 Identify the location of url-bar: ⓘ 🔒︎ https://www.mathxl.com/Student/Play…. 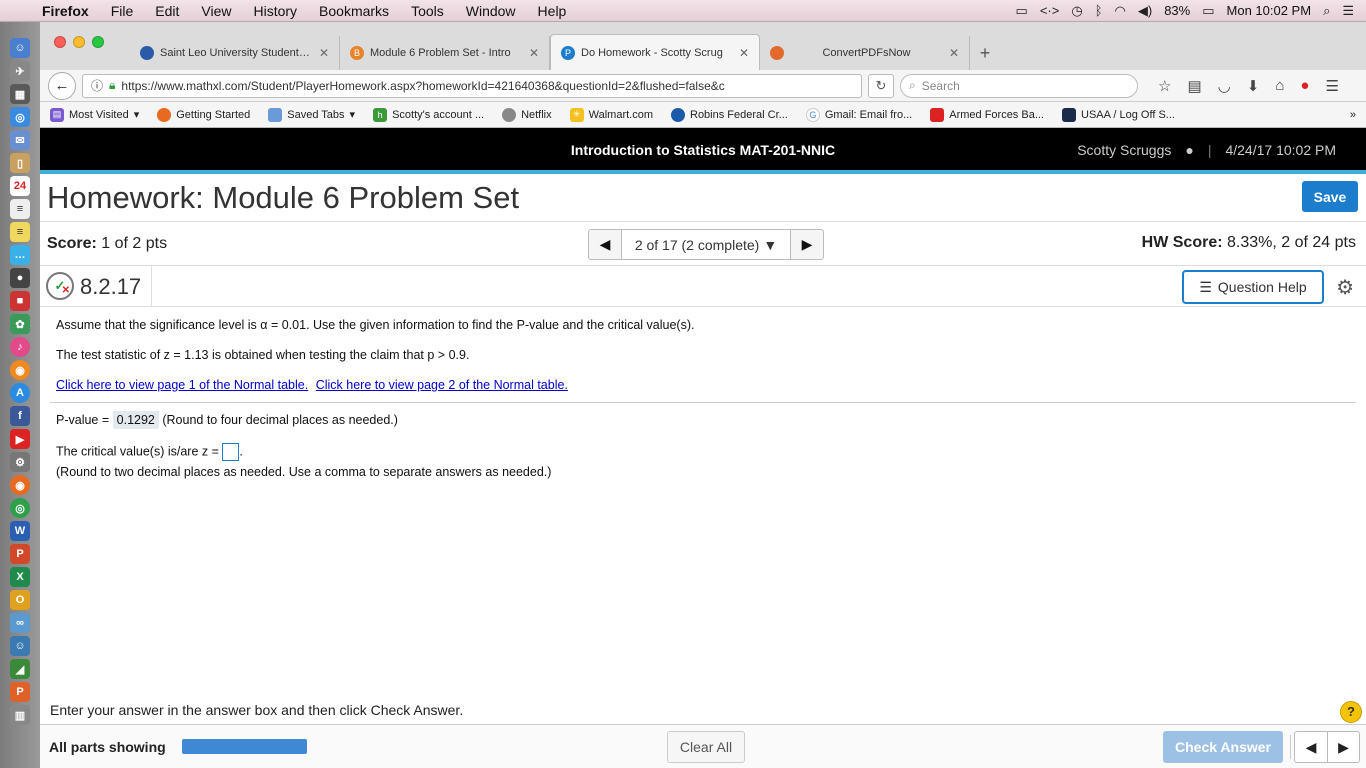
(472, 85).